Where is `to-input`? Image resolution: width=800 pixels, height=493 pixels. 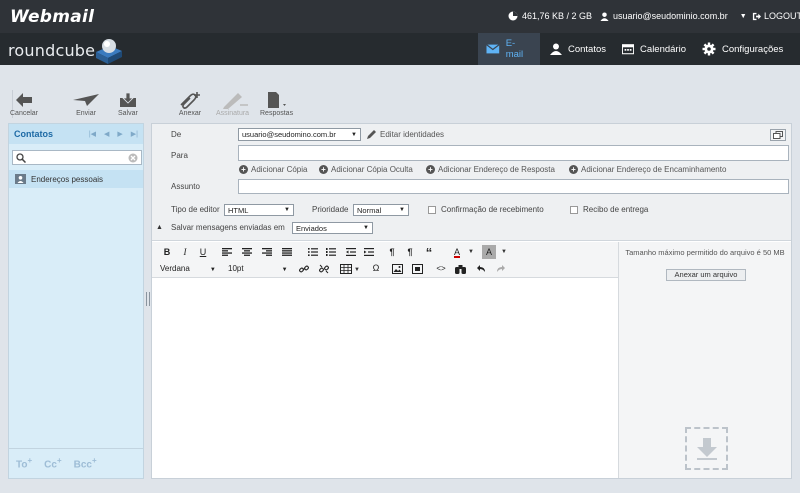 to-input is located at coordinates (513, 153).